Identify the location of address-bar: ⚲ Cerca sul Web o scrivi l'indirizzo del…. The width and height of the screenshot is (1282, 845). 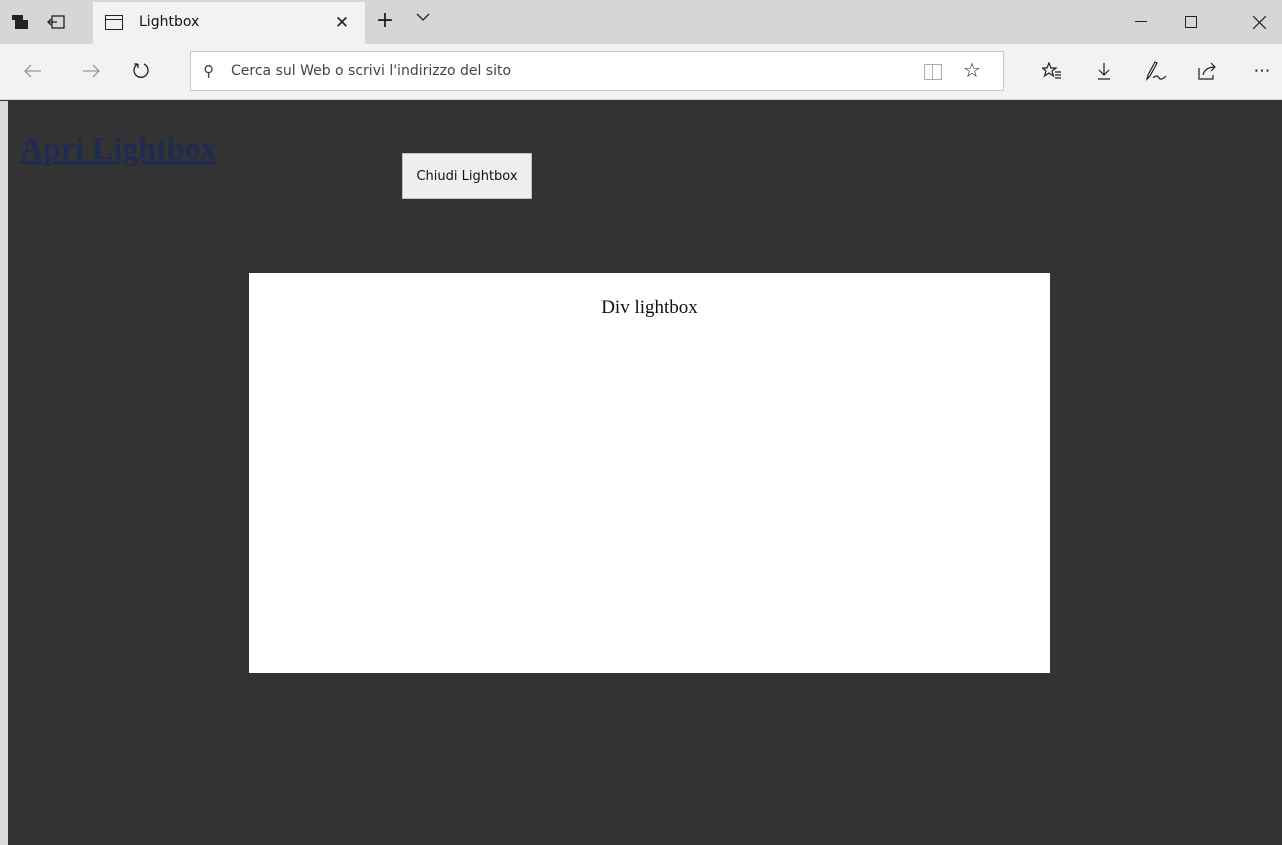
(597, 71).